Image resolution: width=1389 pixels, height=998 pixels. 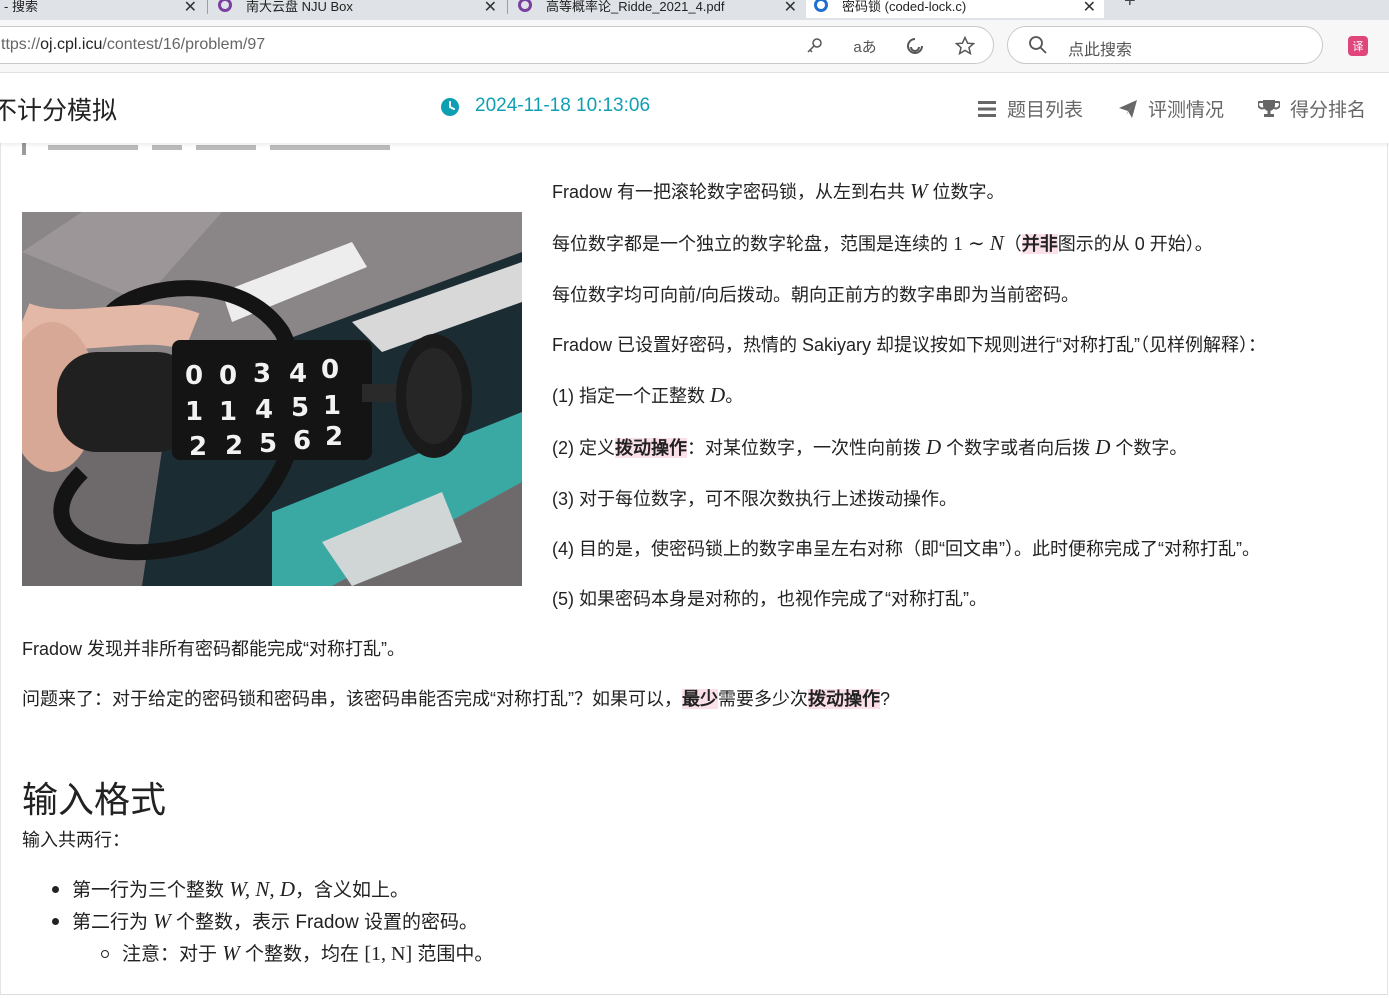 What do you see at coordinates (648, 395) in the screenshot?
I see `rule-item: (1) 指定一个正整数 D。` at bounding box center [648, 395].